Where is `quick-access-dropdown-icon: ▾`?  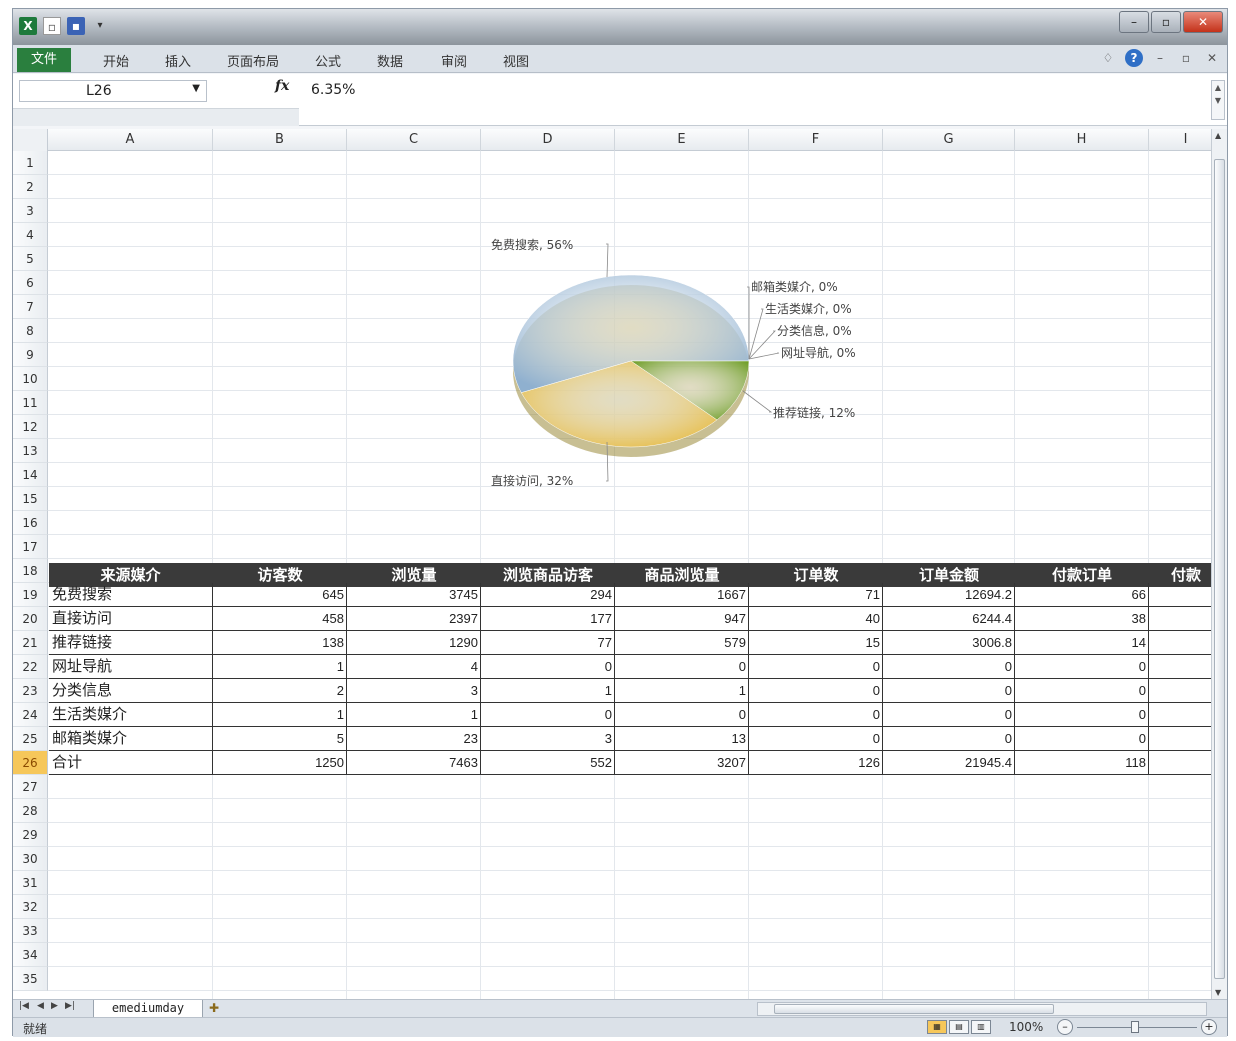 quick-access-dropdown-icon: ▾ is located at coordinates (100, 26).